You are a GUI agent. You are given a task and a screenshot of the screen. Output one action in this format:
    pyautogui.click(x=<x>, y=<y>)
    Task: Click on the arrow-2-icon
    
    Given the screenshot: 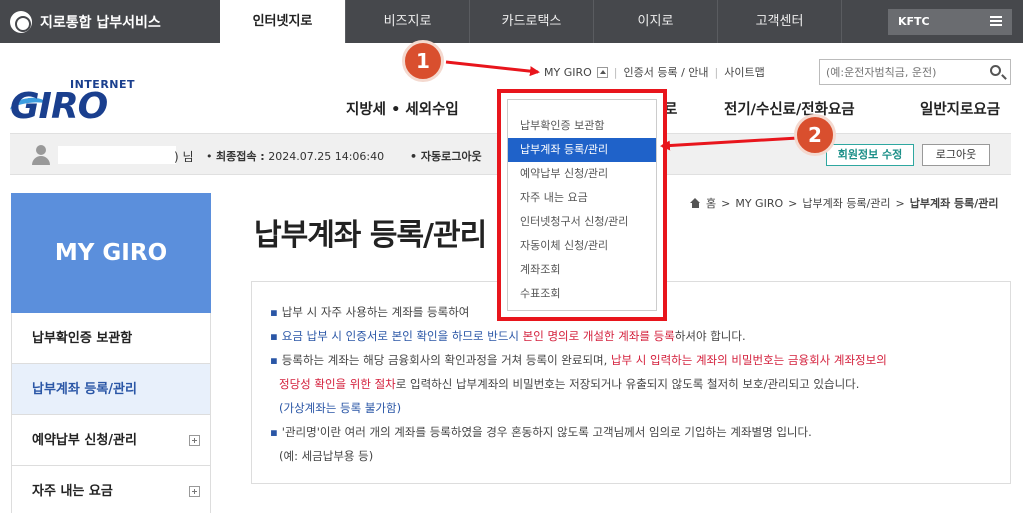 What is the action you would take?
    pyautogui.click(x=729, y=143)
    